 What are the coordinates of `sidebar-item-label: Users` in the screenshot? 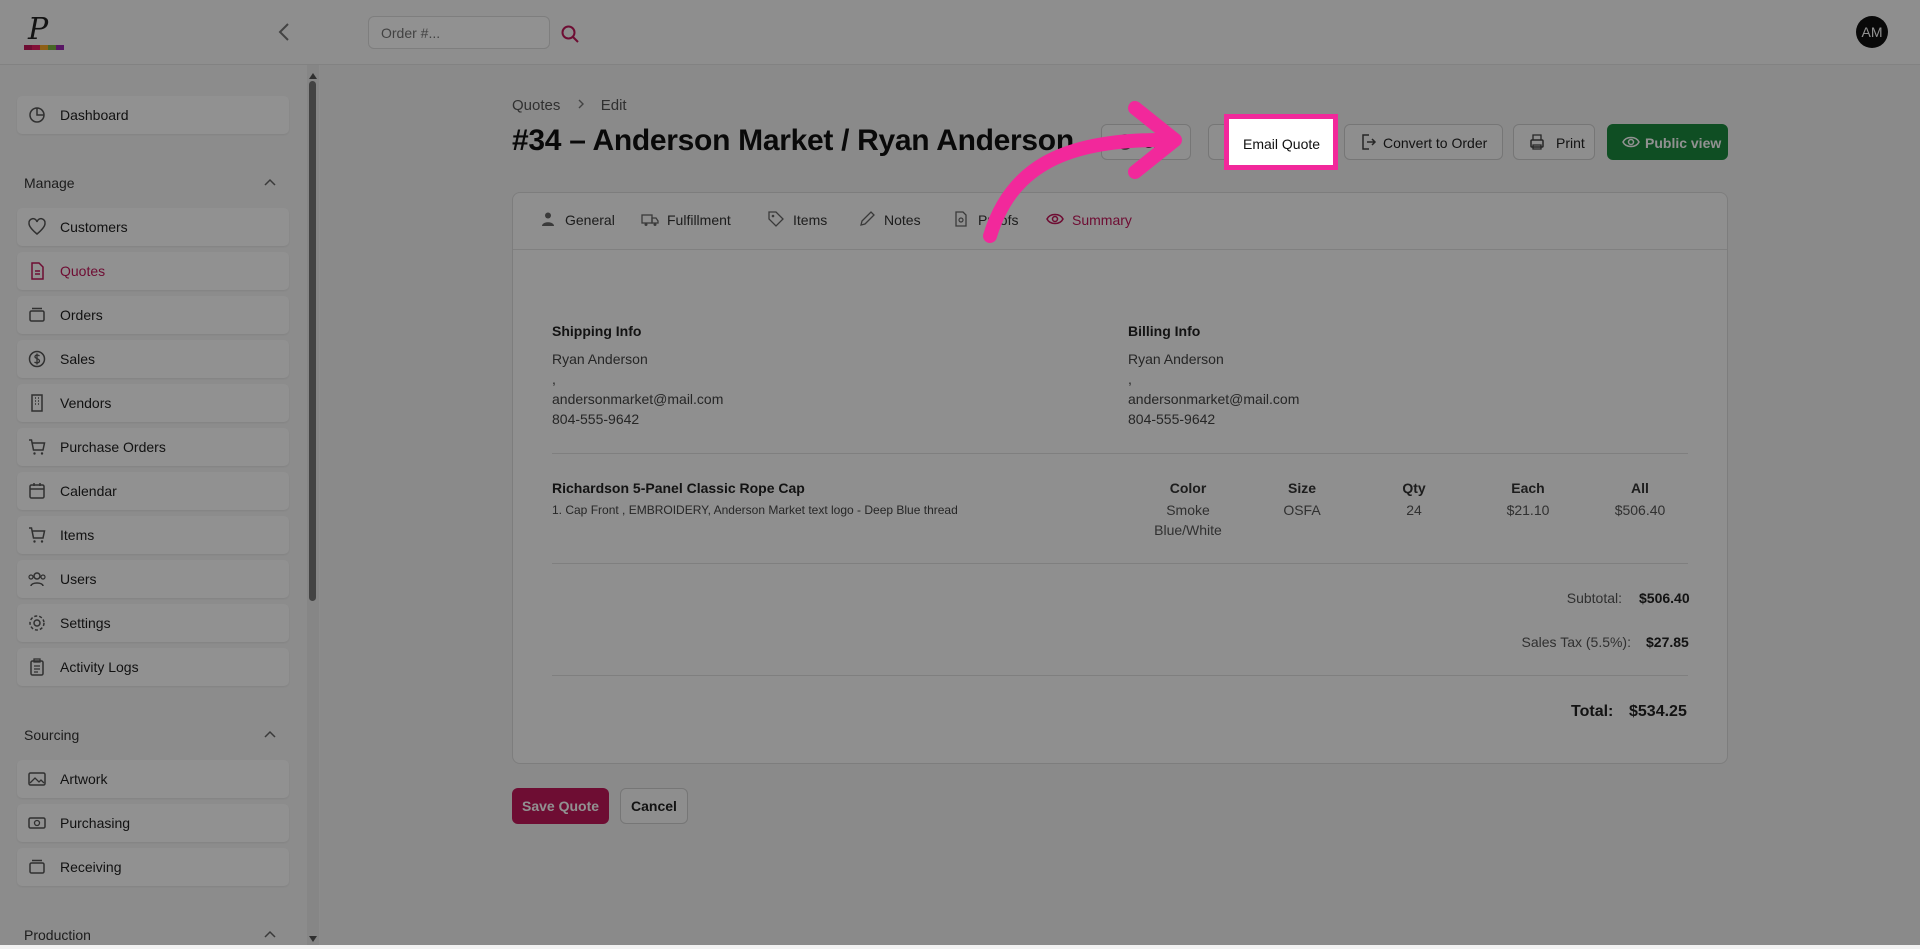 It's located at (78, 579).